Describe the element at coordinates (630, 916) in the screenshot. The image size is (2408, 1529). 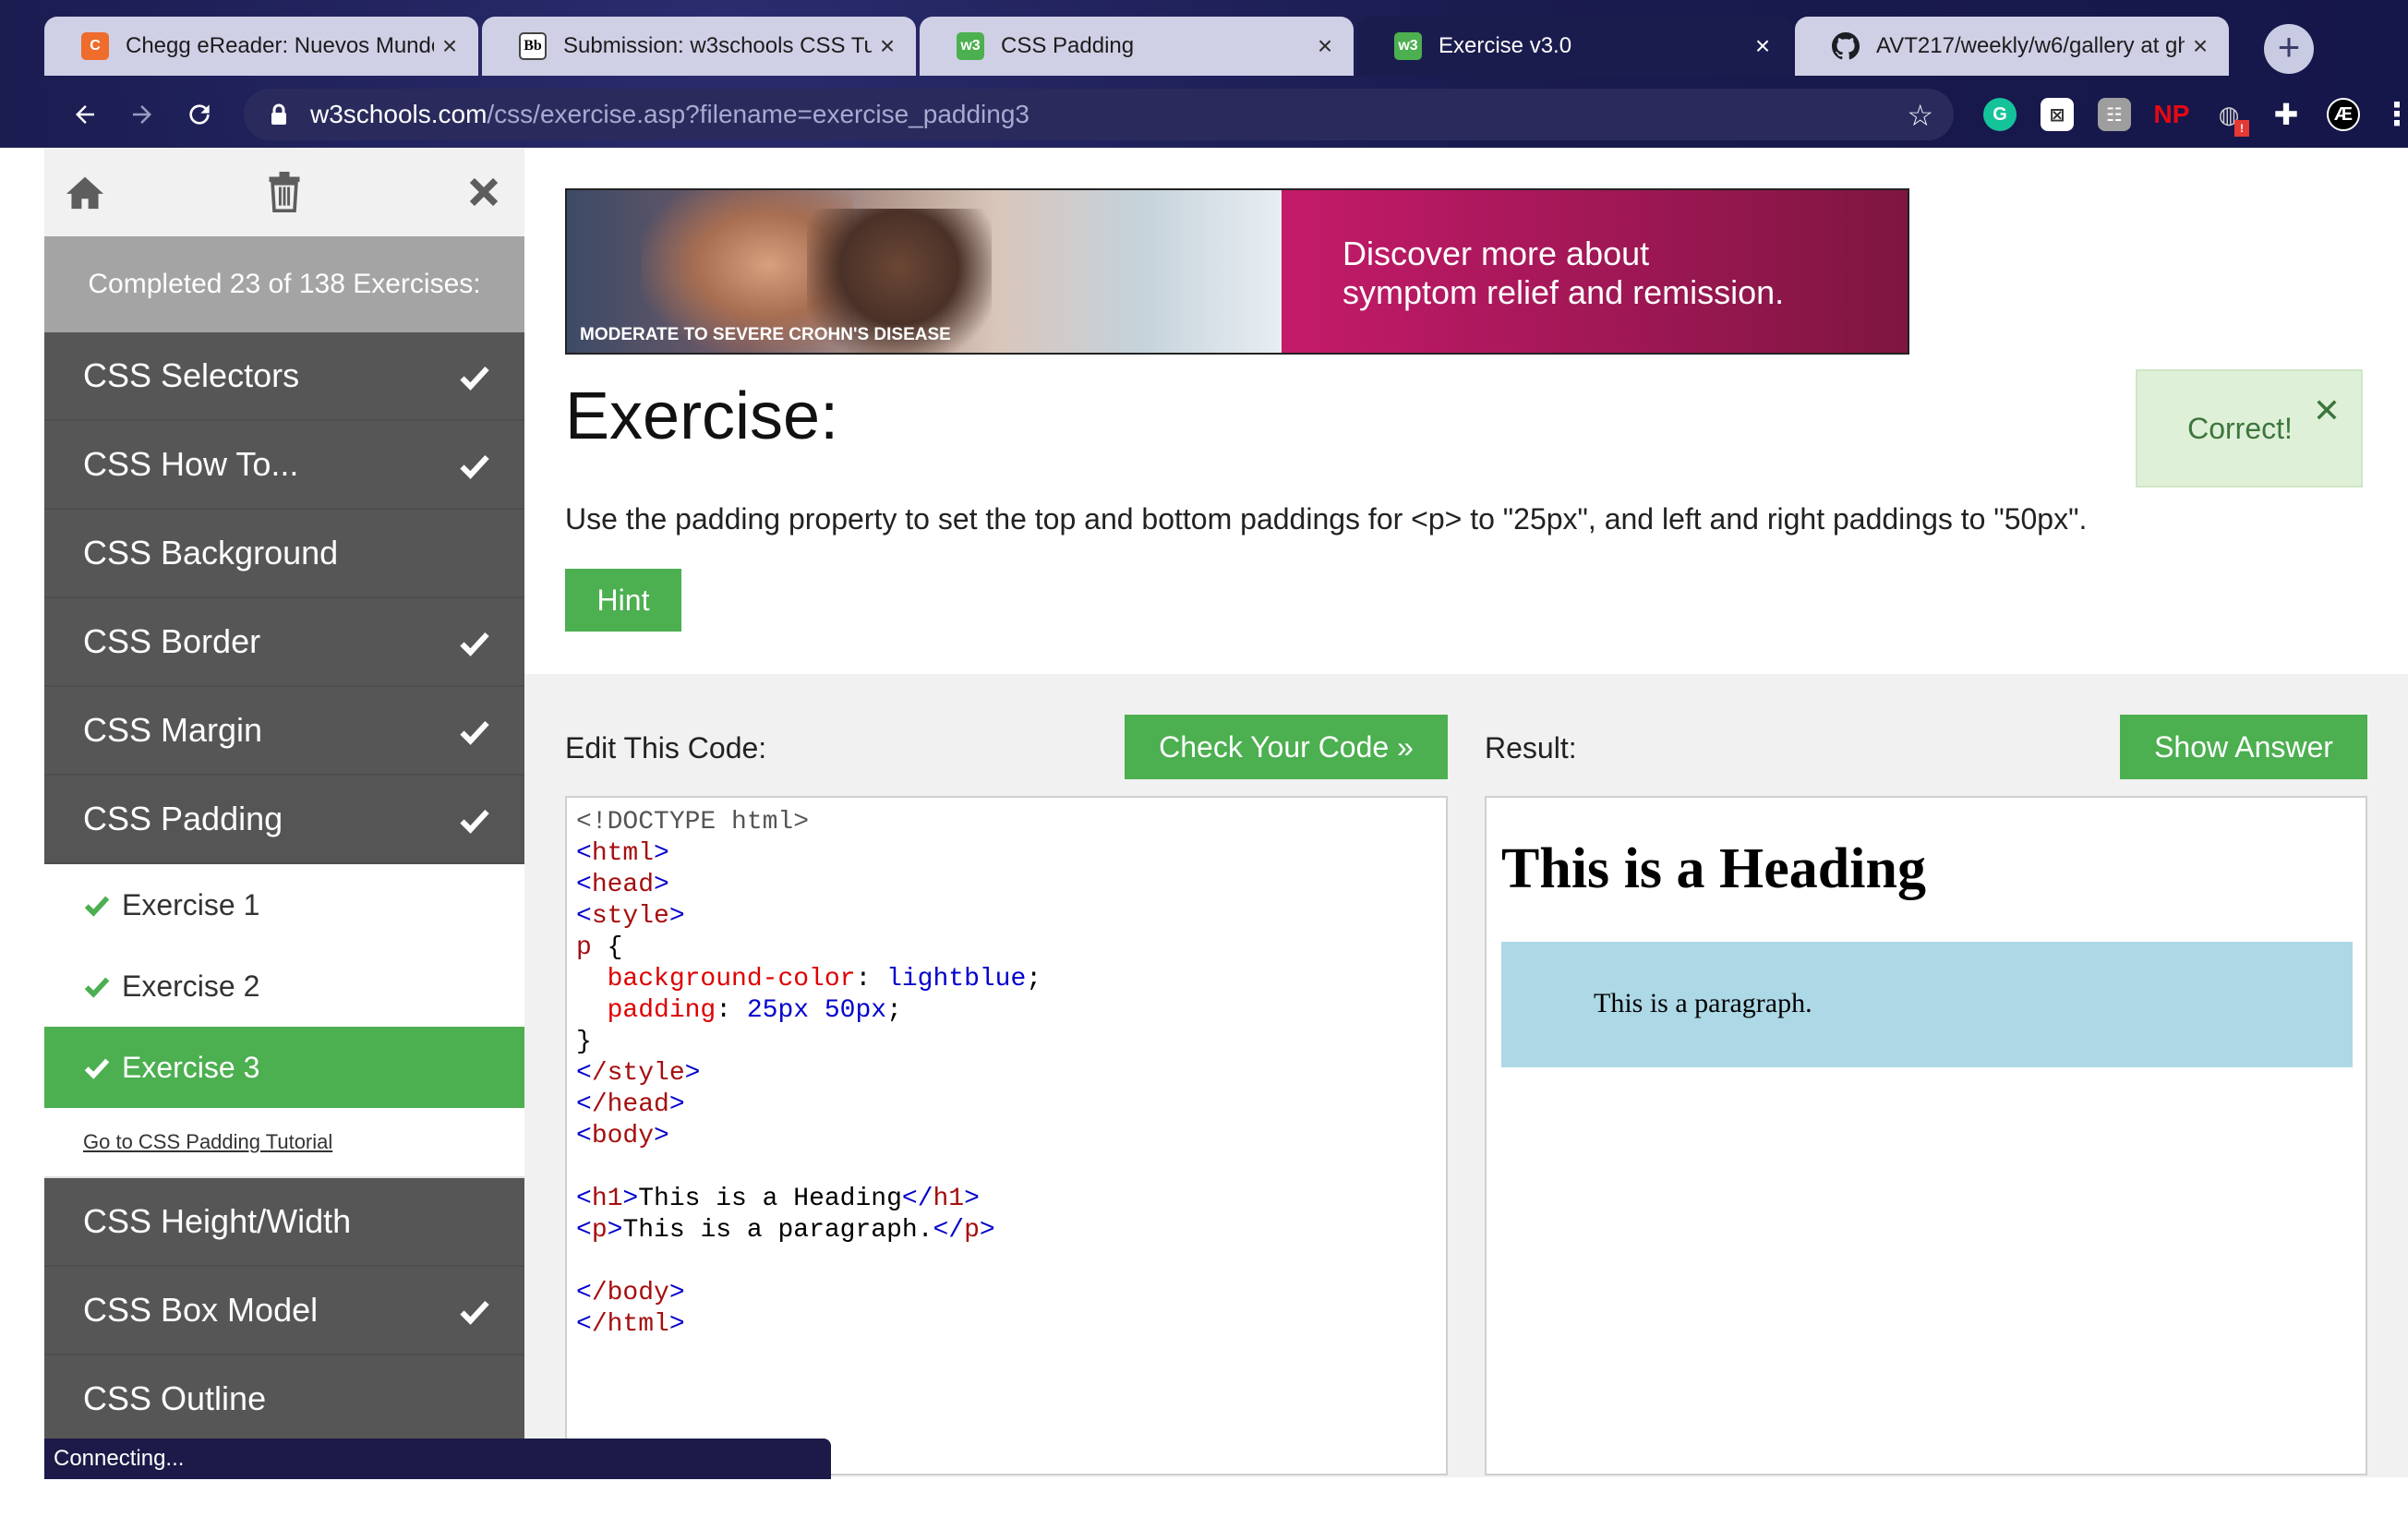
I see `code-tag: style` at that location.